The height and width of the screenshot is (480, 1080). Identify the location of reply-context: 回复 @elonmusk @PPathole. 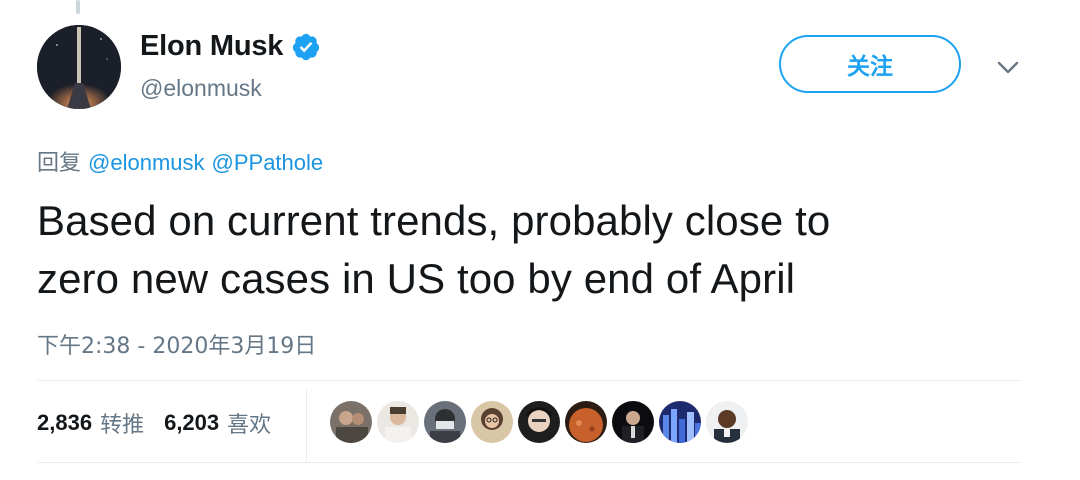
(180, 161).